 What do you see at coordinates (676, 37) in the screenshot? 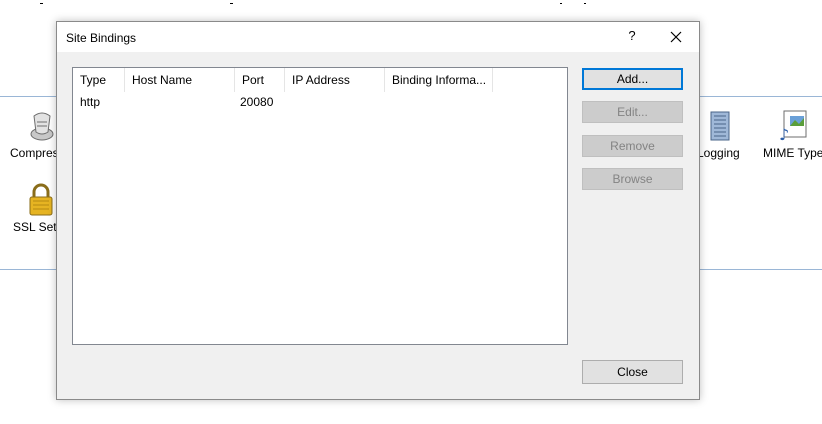
I see `close-icon` at bounding box center [676, 37].